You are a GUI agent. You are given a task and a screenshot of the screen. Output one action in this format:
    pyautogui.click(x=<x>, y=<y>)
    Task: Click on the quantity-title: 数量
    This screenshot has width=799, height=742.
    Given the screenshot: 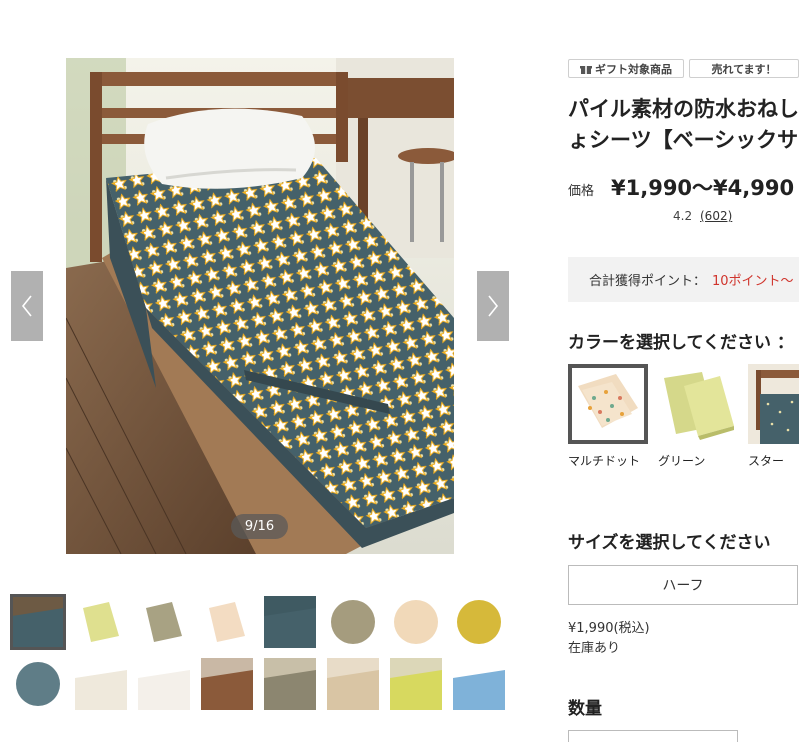 What is the action you would take?
    pyautogui.click(x=585, y=709)
    